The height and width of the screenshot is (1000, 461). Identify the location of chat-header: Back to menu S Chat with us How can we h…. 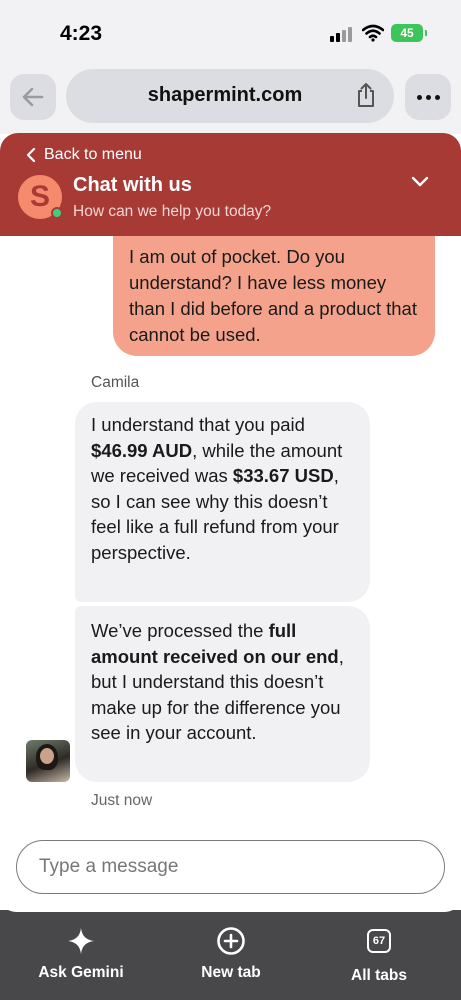
(230, 184).